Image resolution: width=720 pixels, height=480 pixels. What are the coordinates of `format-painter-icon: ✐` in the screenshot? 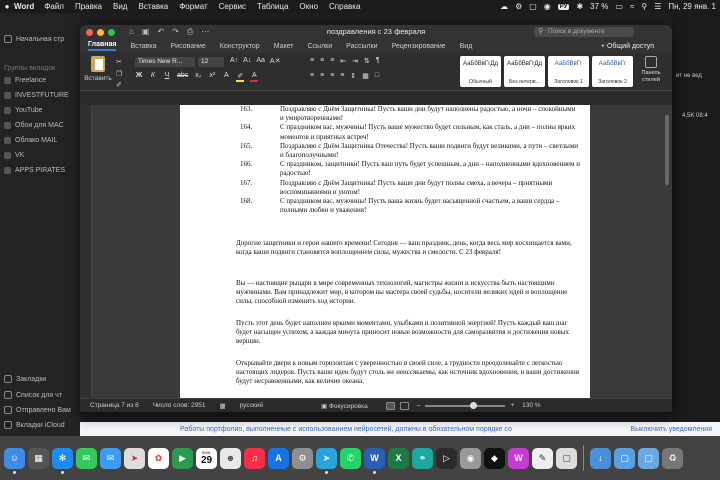 It's located at (119, 85).